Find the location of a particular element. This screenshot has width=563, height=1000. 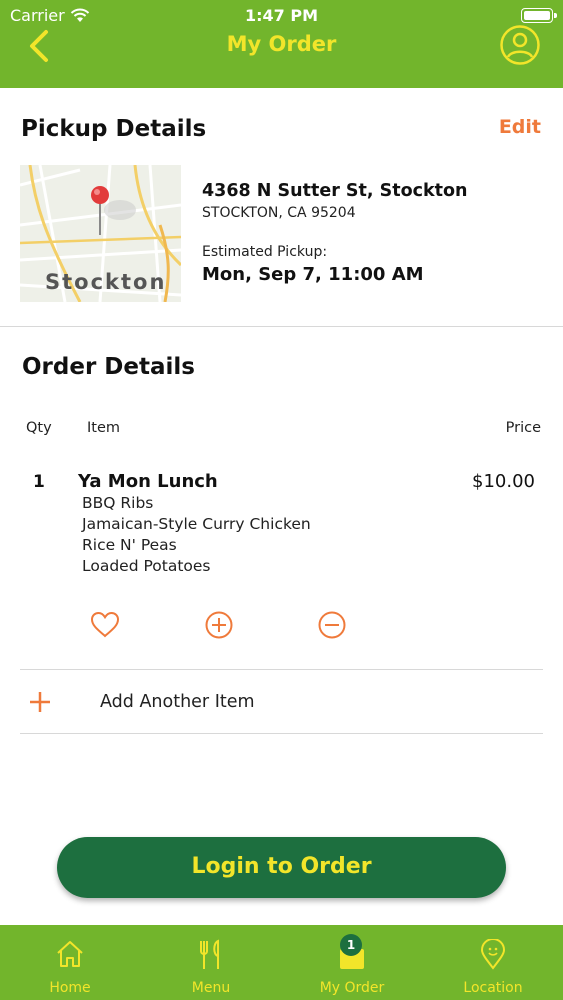

pickup-address-line2: STOCKTON, CA 95204 is located at coordinates (279, 213).